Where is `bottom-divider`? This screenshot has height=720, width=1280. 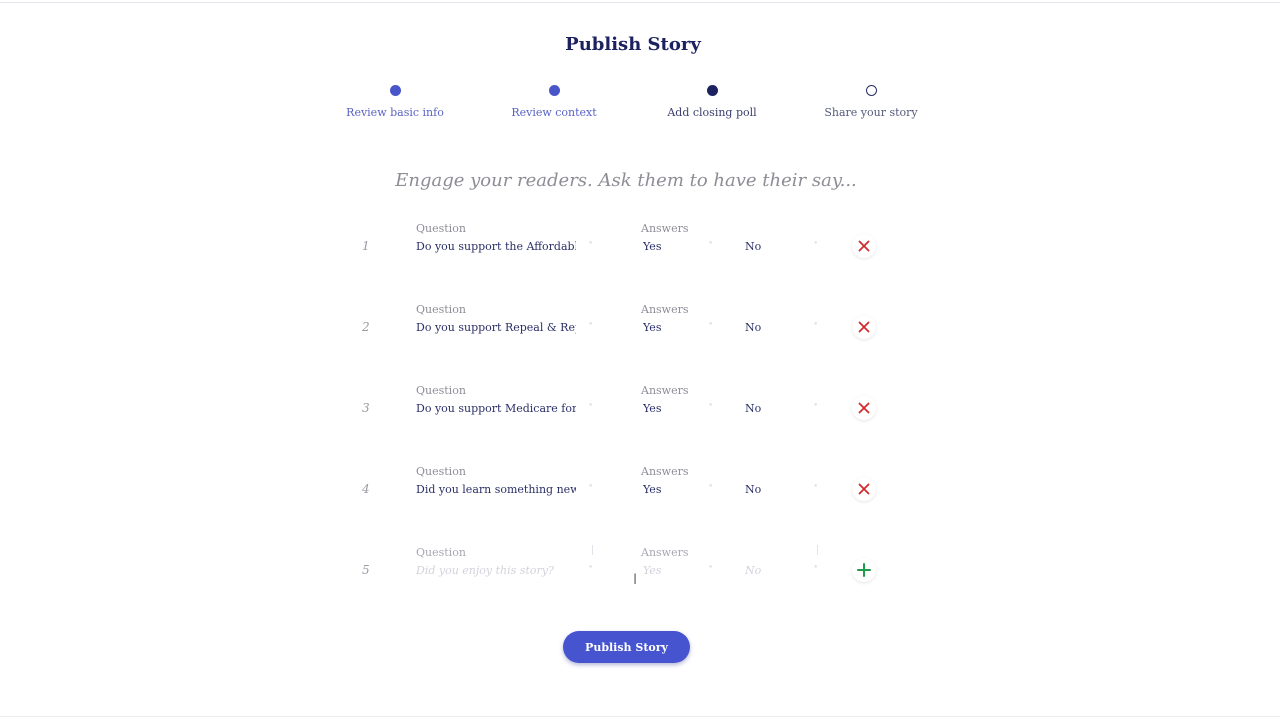 bottom-divider is located at coordinates (640, 716).